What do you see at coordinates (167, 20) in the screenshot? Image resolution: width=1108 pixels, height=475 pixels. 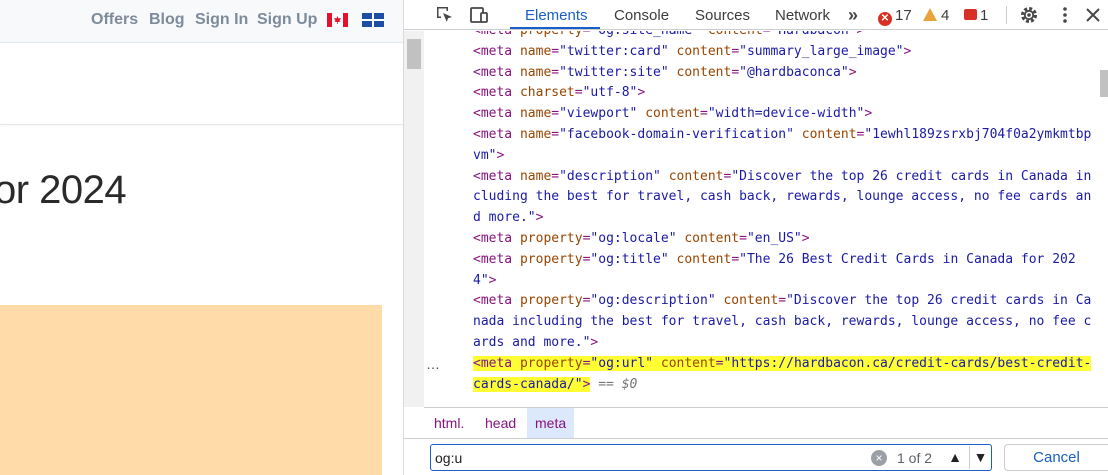 I see `nav-link-blog: Blog` at bounding box center [167, 20].